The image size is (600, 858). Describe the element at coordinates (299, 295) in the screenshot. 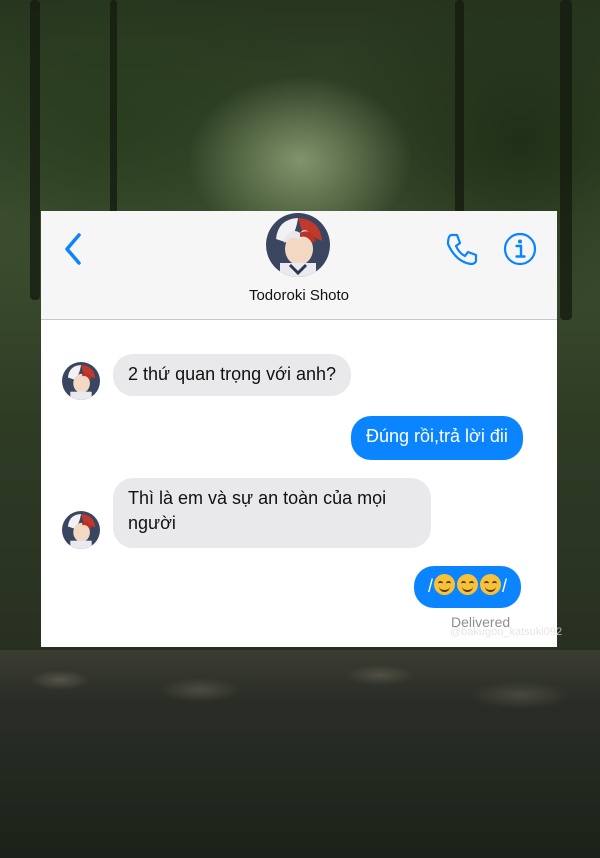

I see `contact-name: Todoroki Shoto` at that location.